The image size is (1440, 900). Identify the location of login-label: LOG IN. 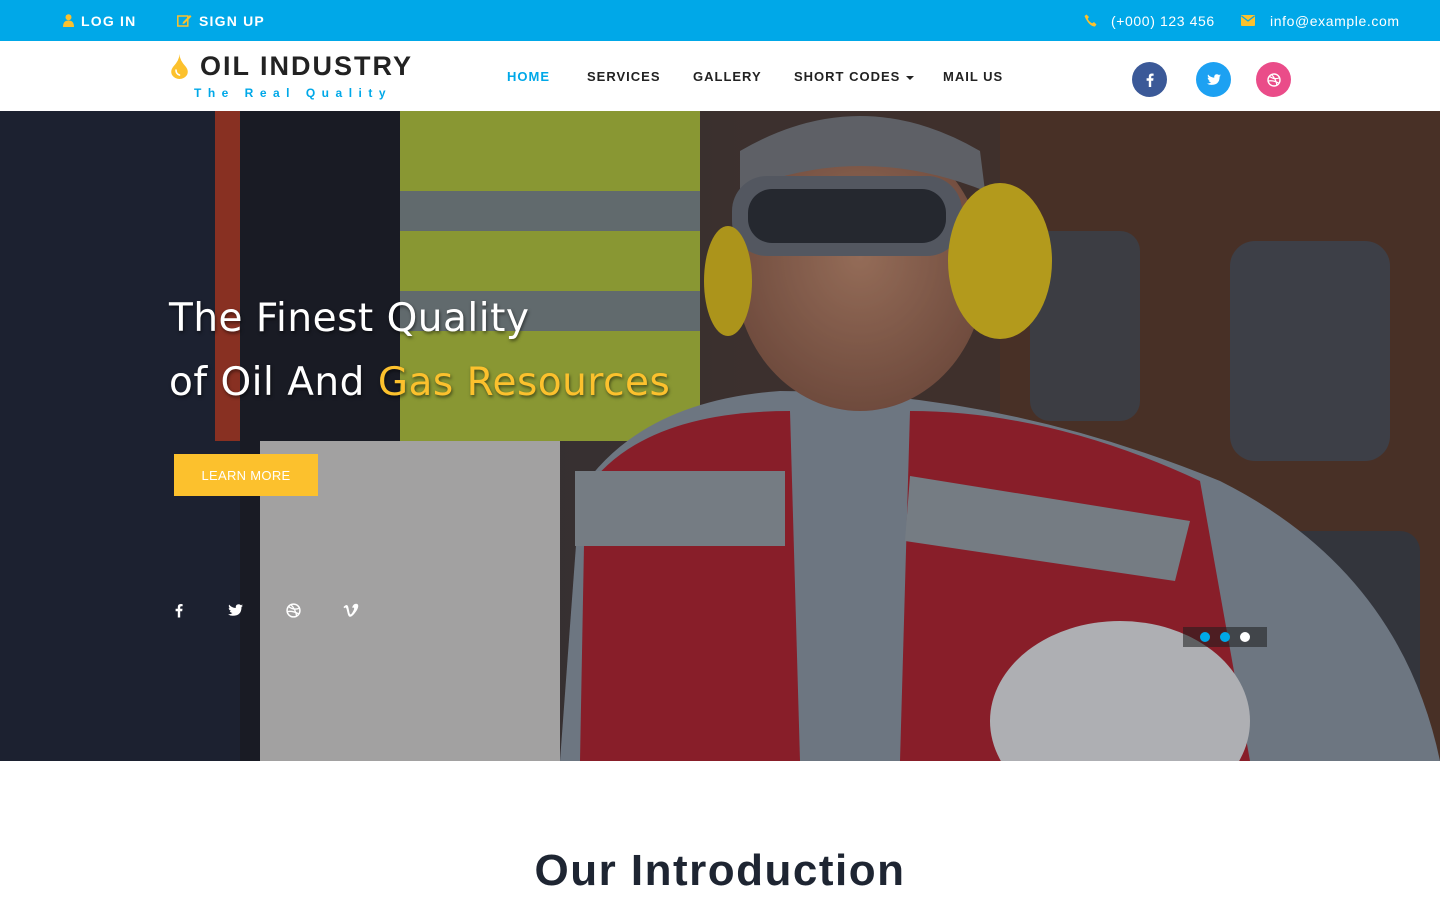
(109, 20).